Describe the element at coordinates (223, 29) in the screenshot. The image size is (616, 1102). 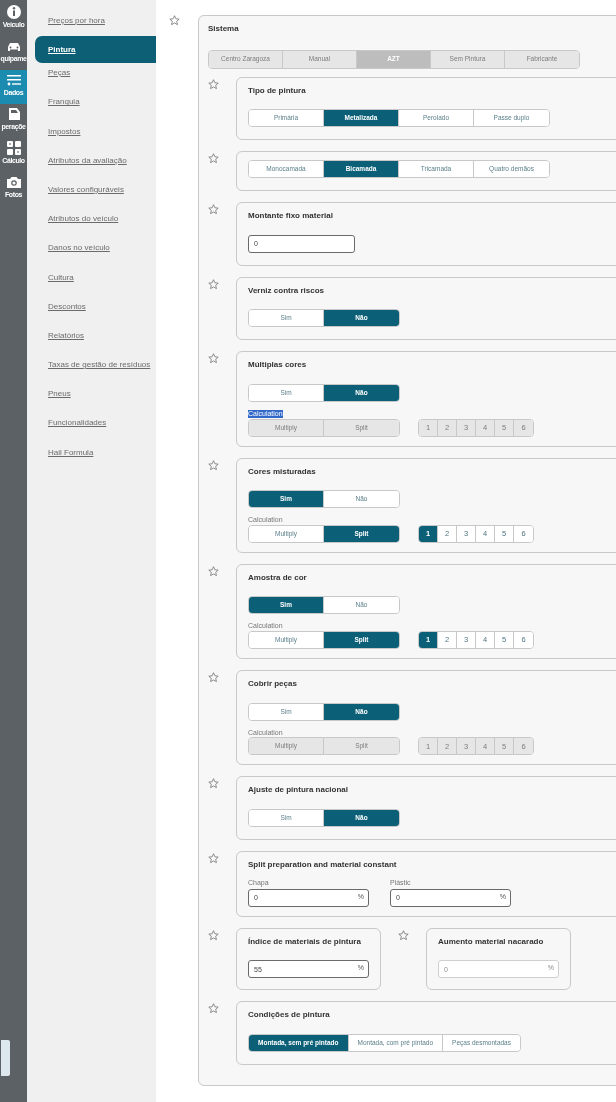
I see `card-title: Sistema` at that location.